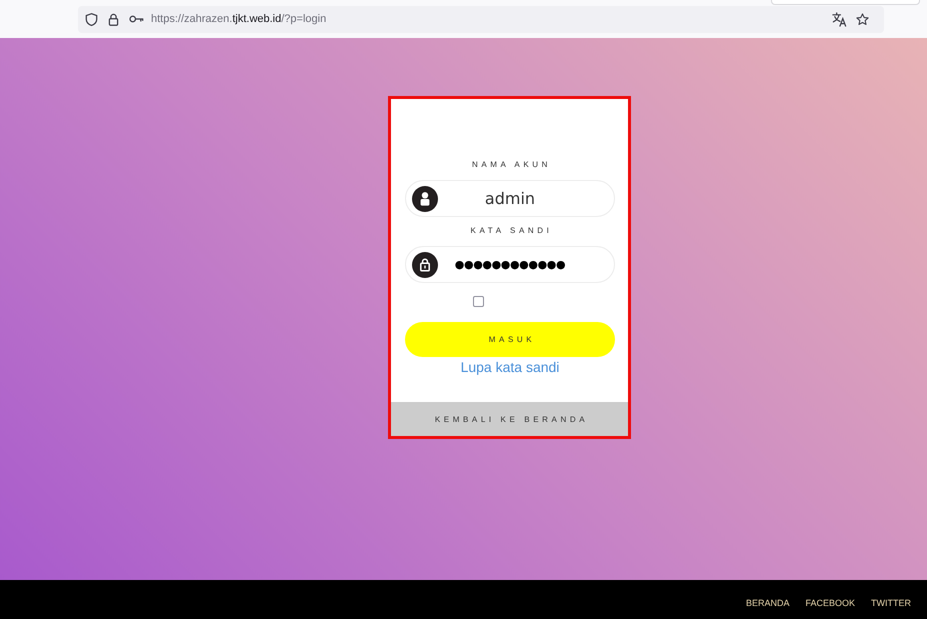 The image size is (927, 619). I want to click on field-label: NAMA AKUN, so click(511, 165).